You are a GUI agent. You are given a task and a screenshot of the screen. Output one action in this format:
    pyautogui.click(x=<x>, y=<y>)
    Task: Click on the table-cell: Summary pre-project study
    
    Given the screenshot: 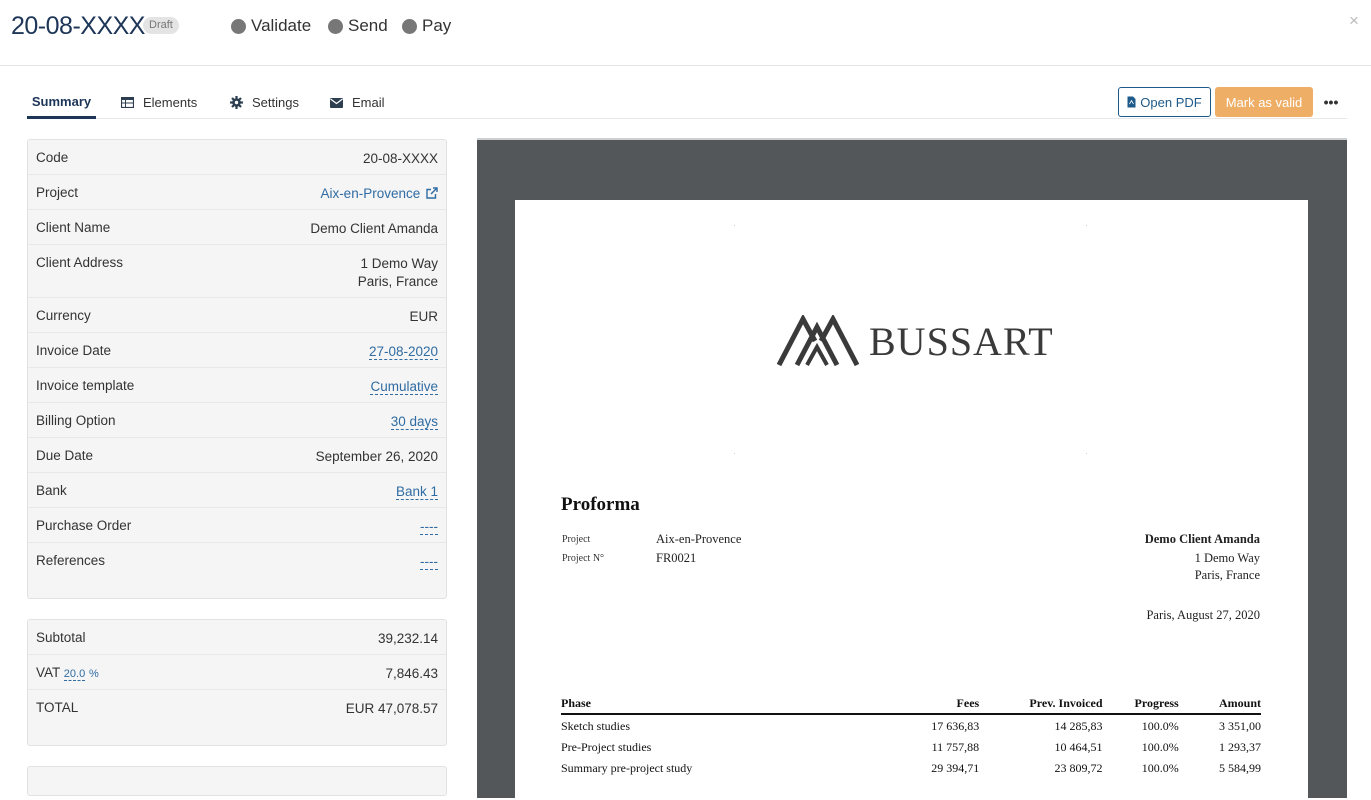 What is the action you would take?
    pyautogui.click(x=627, y=768)
    